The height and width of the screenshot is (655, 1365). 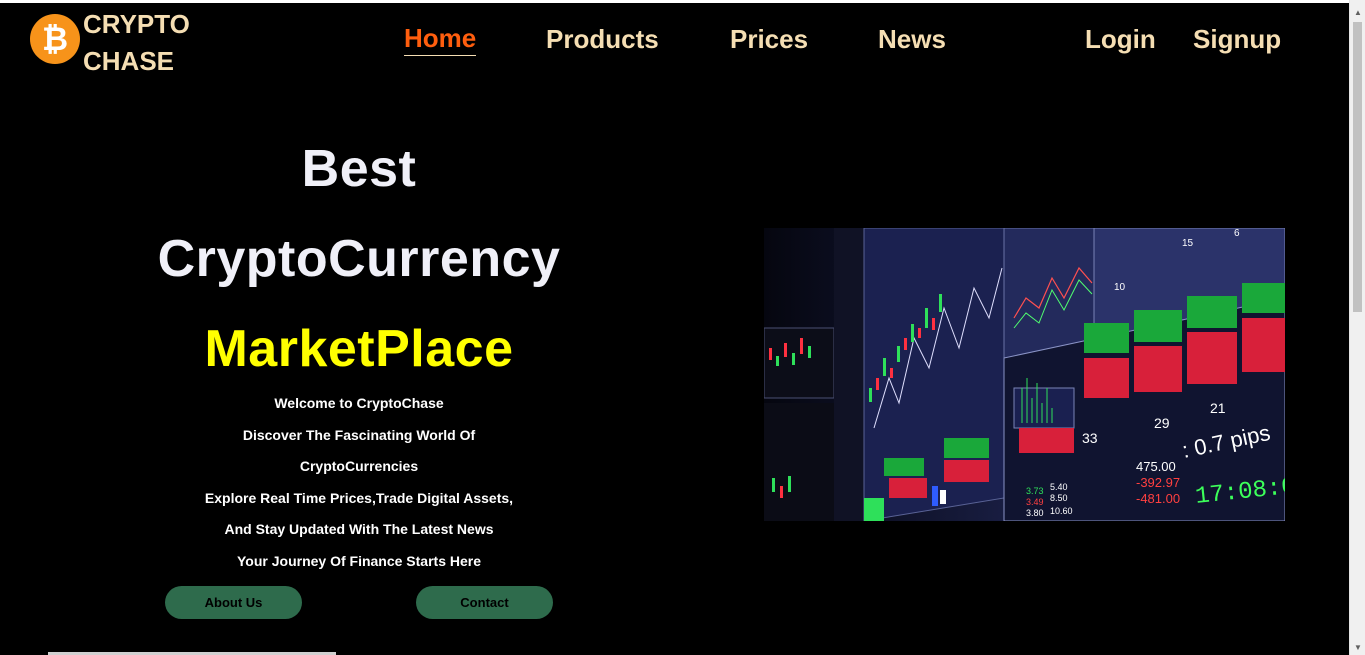 I want to click on scroll-thumb, so click(x=1357, y=167).